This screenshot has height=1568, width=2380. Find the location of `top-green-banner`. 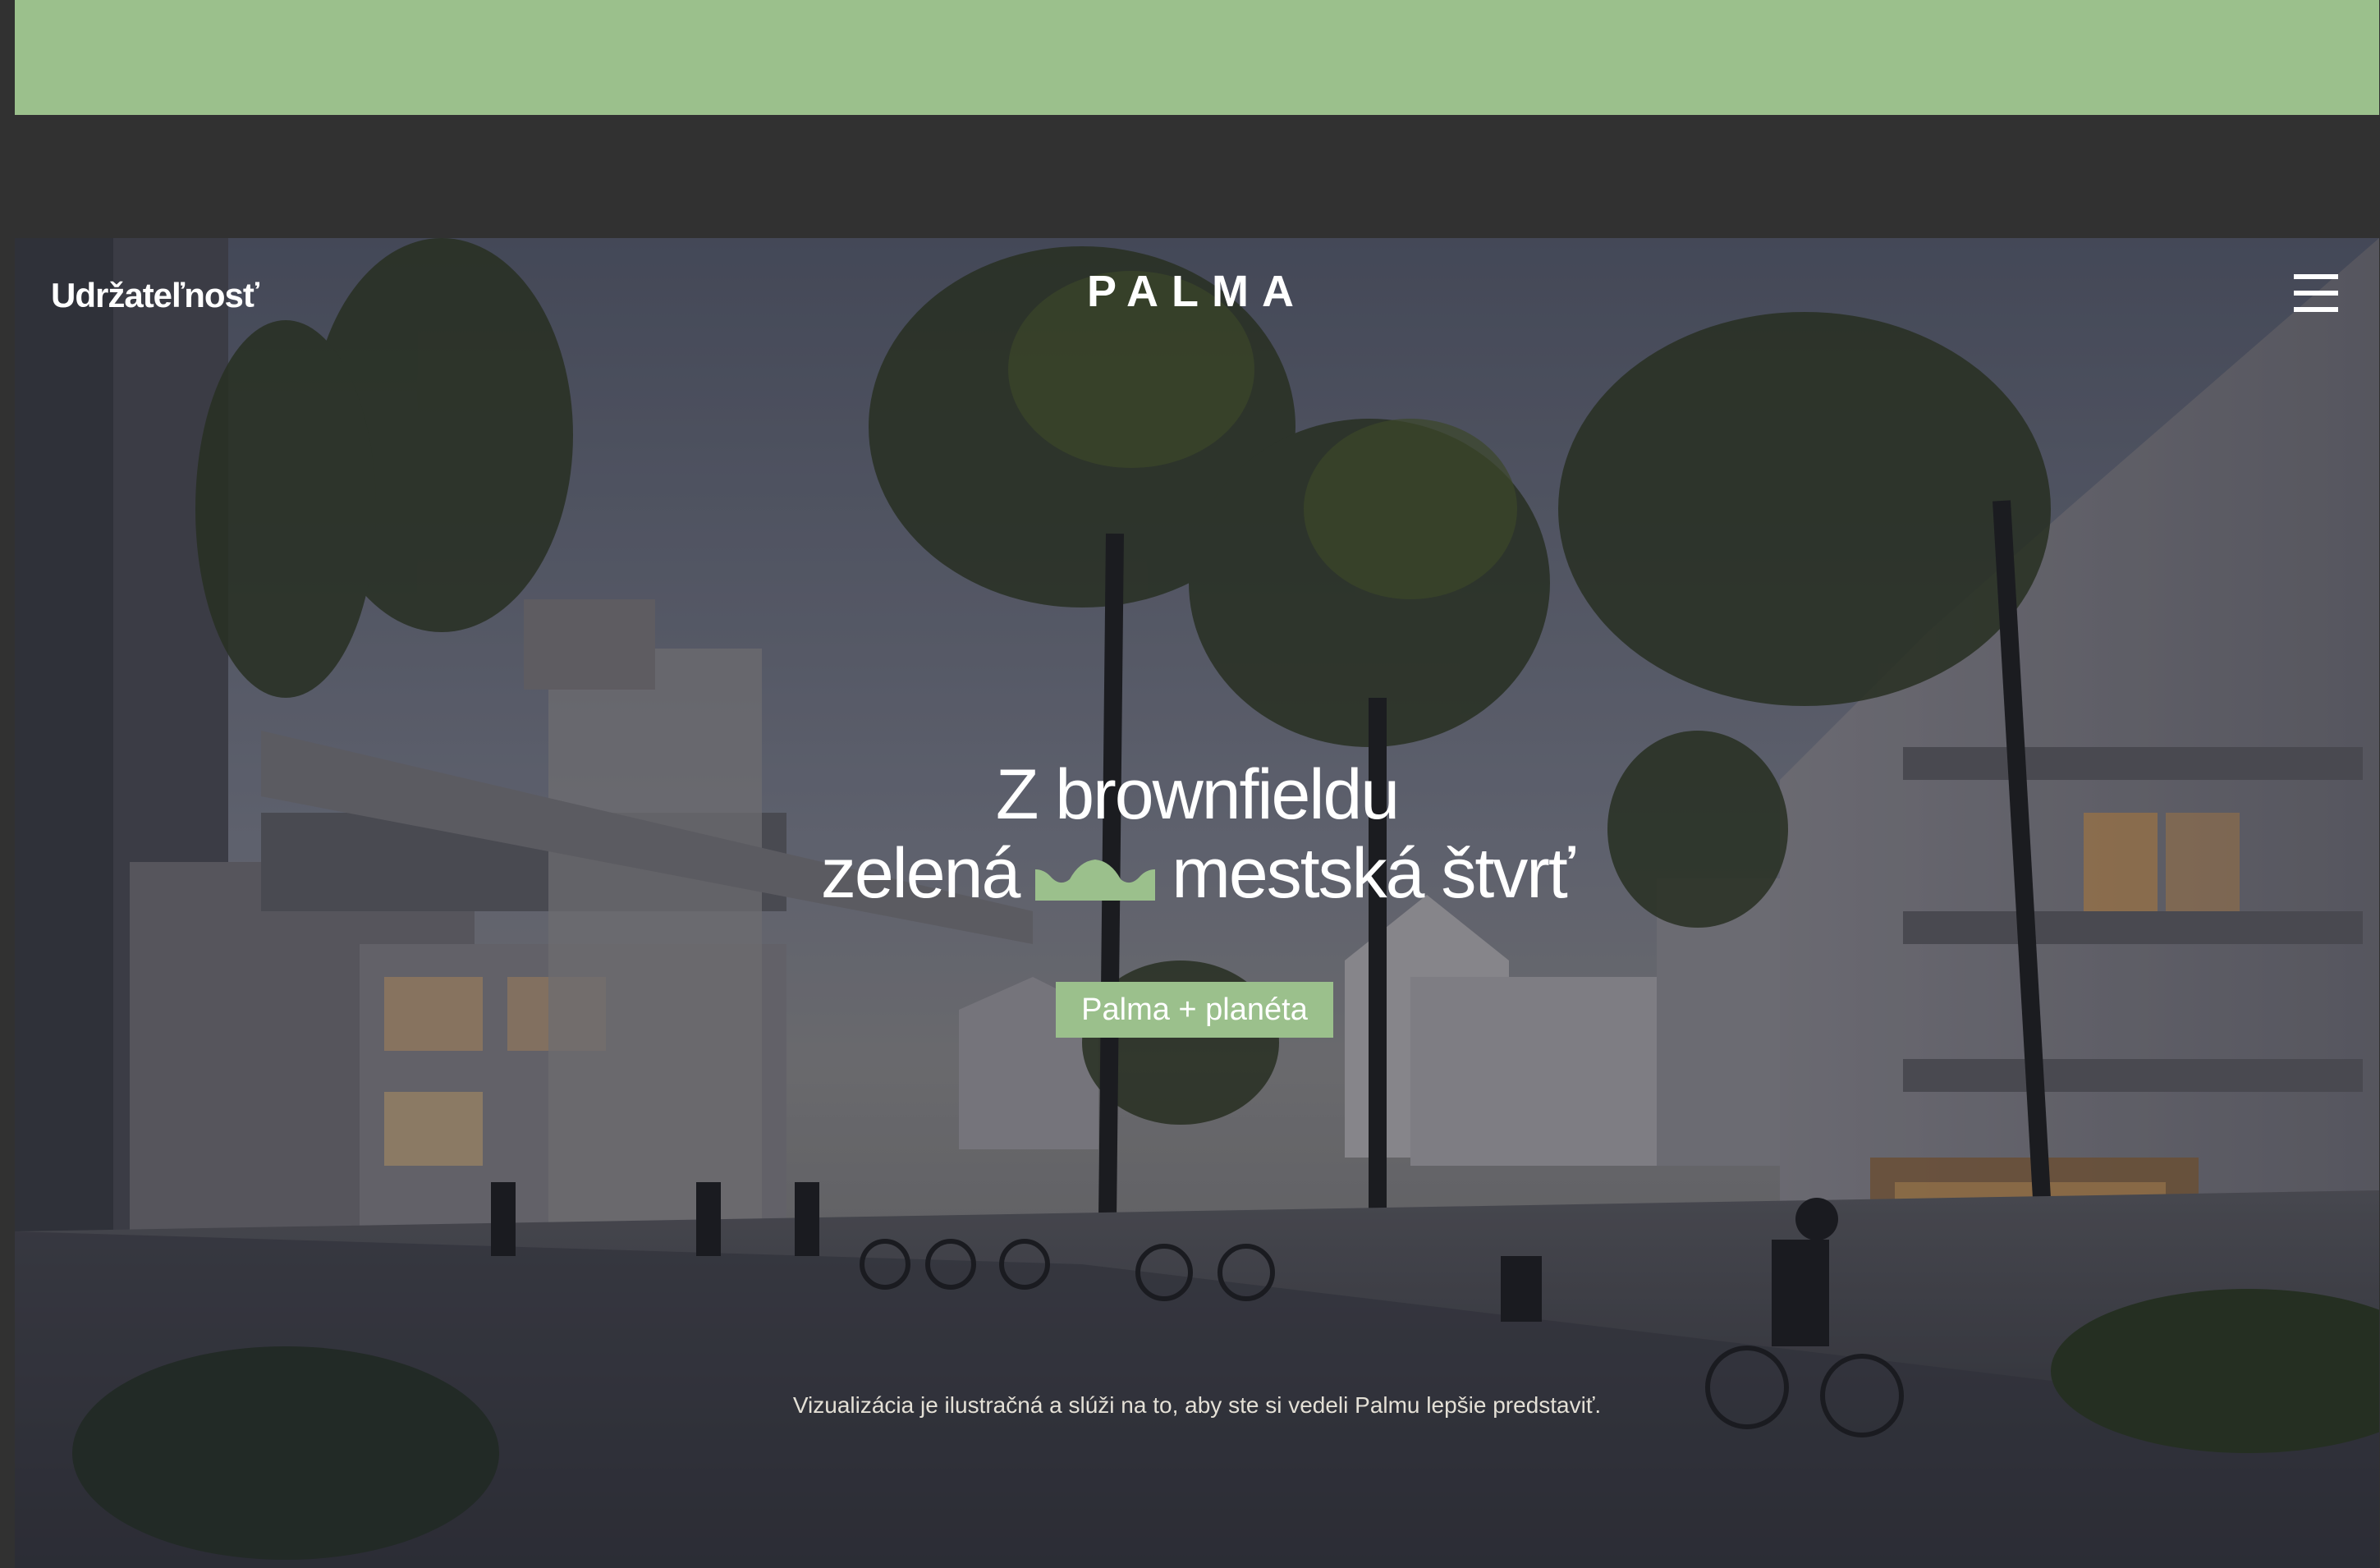

top-green-banner is located at coordinates (1197, 57).